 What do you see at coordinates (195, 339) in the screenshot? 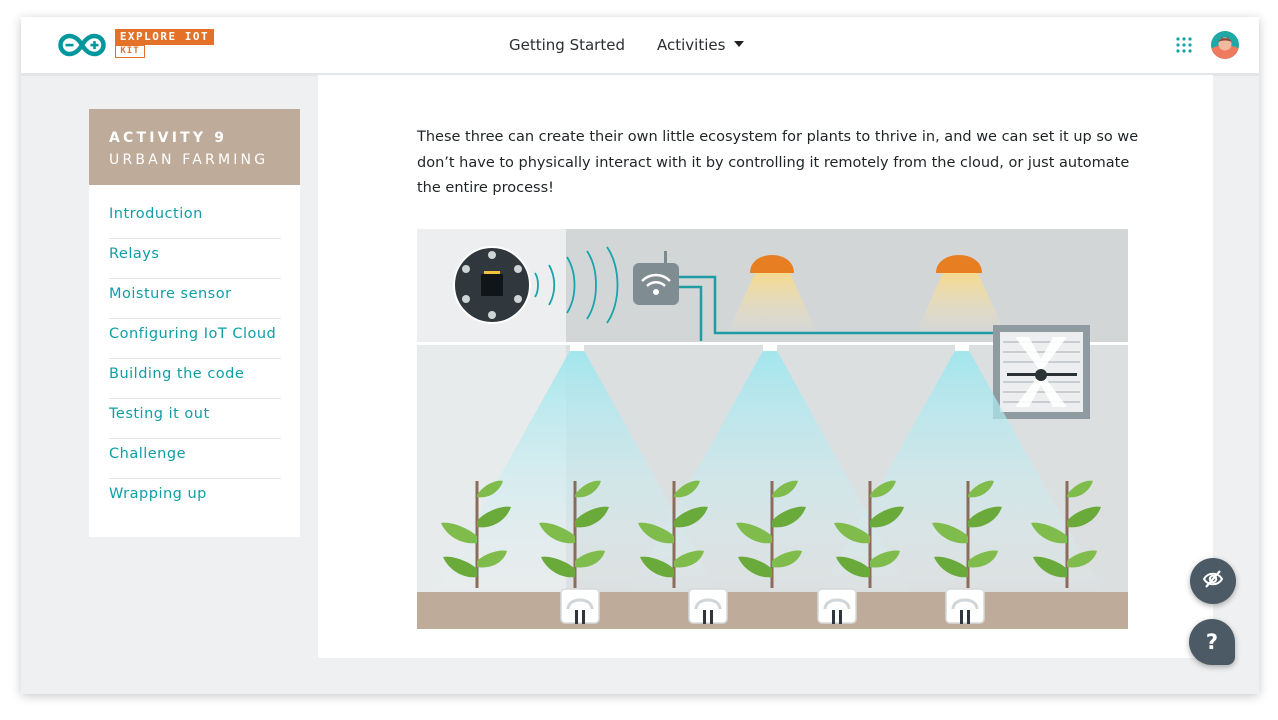
I see `sidebar-item-configuring-iot-cloud: Configuring IoT Cloud` at bounding box center [195, 339].